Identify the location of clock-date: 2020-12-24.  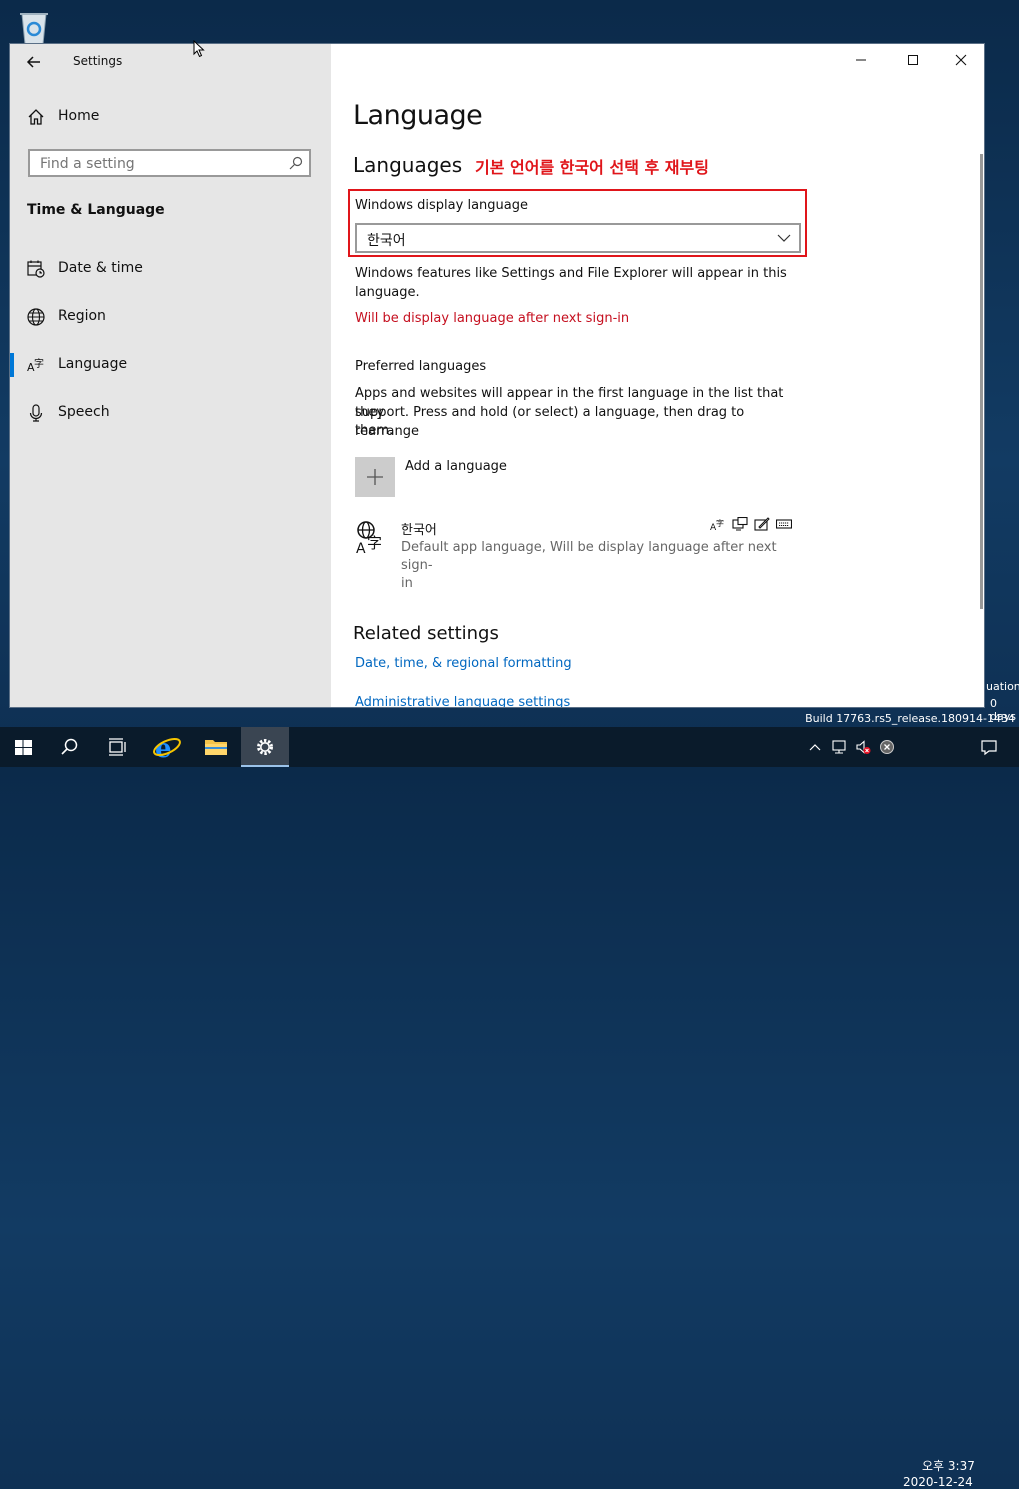
(938, 1482).